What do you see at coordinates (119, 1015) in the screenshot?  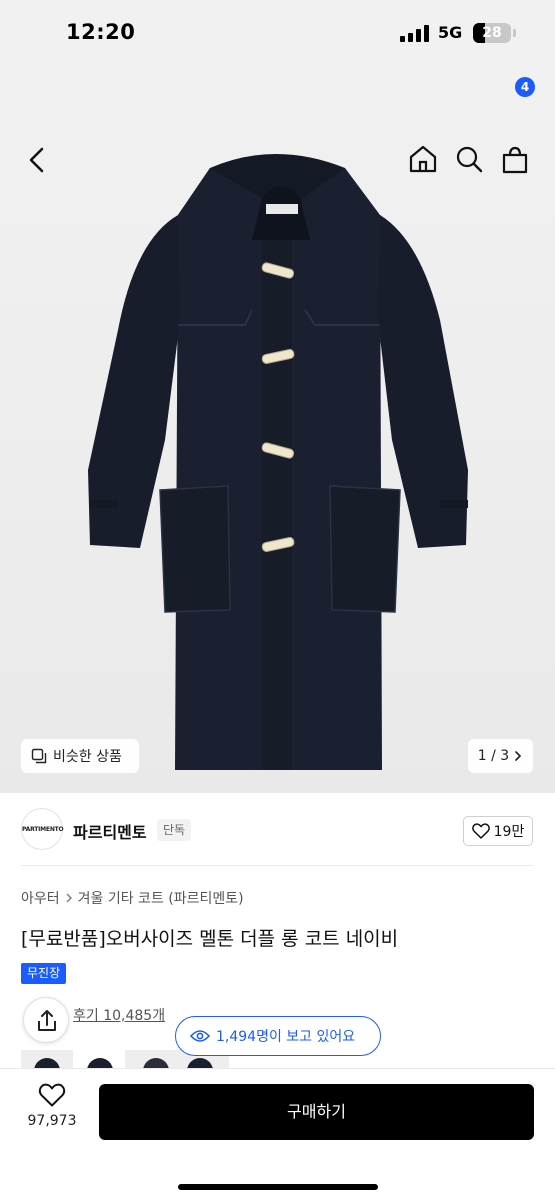 I see `review-link: 후기 10,485개` at bounding box center [119, 1015].